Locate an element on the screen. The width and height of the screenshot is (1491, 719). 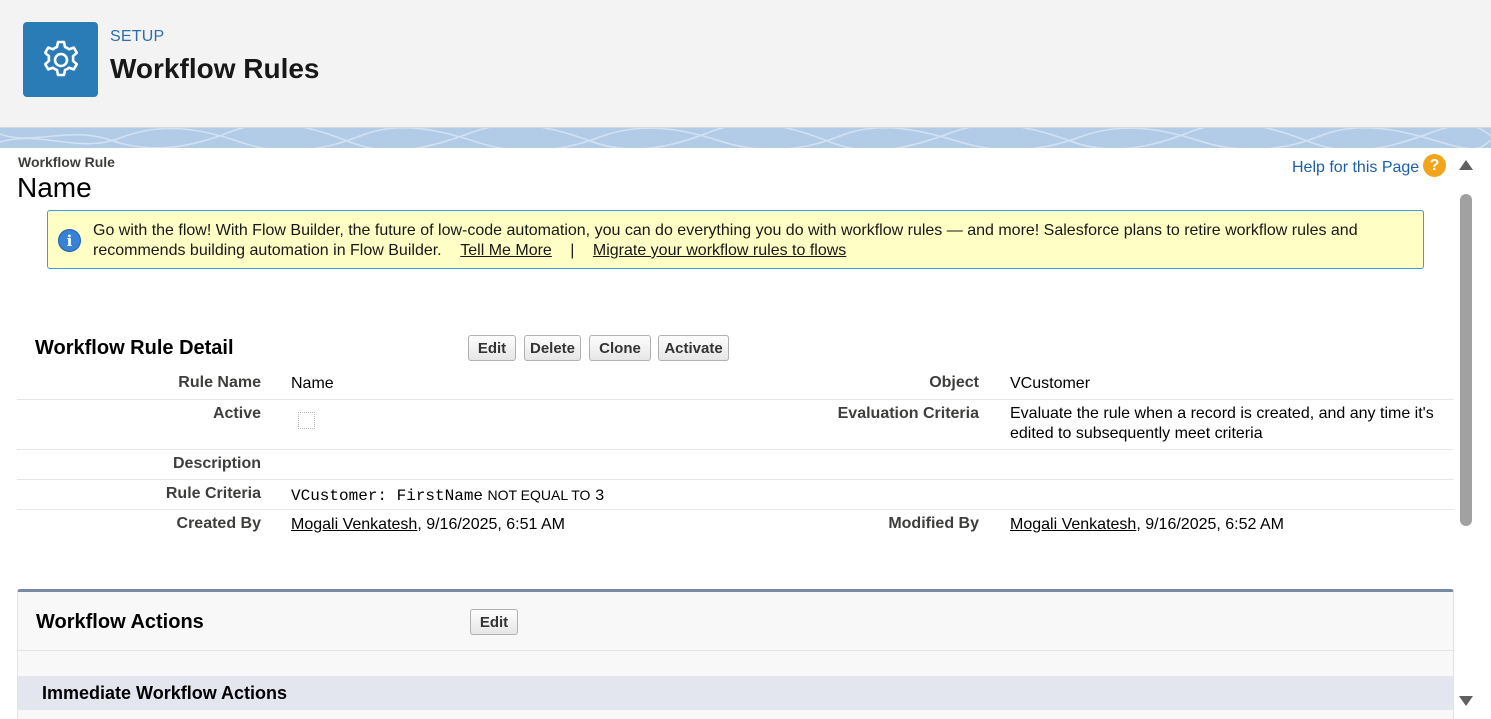
vertical-scrollbar is located at coordinates (1466, 429).